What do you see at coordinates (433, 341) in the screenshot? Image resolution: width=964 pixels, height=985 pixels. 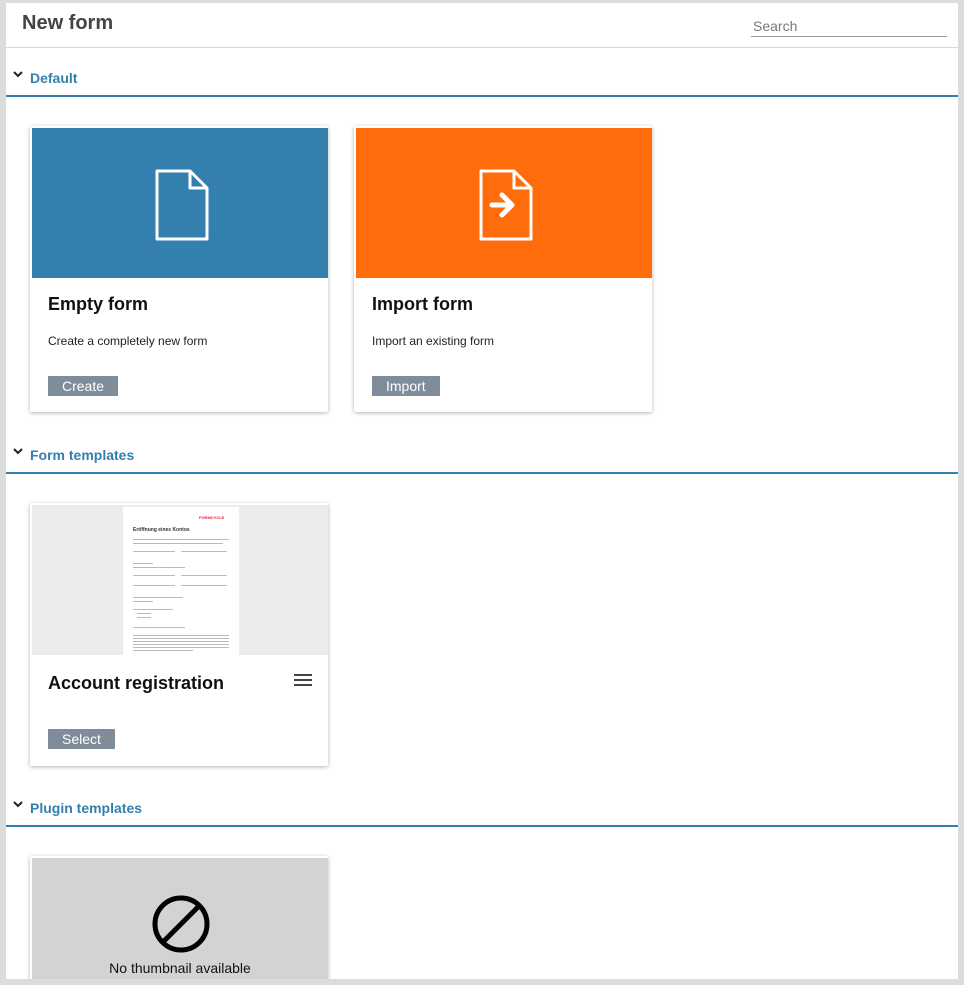 I see `card-description: Import an existing form` at bounding box center [433, 341].